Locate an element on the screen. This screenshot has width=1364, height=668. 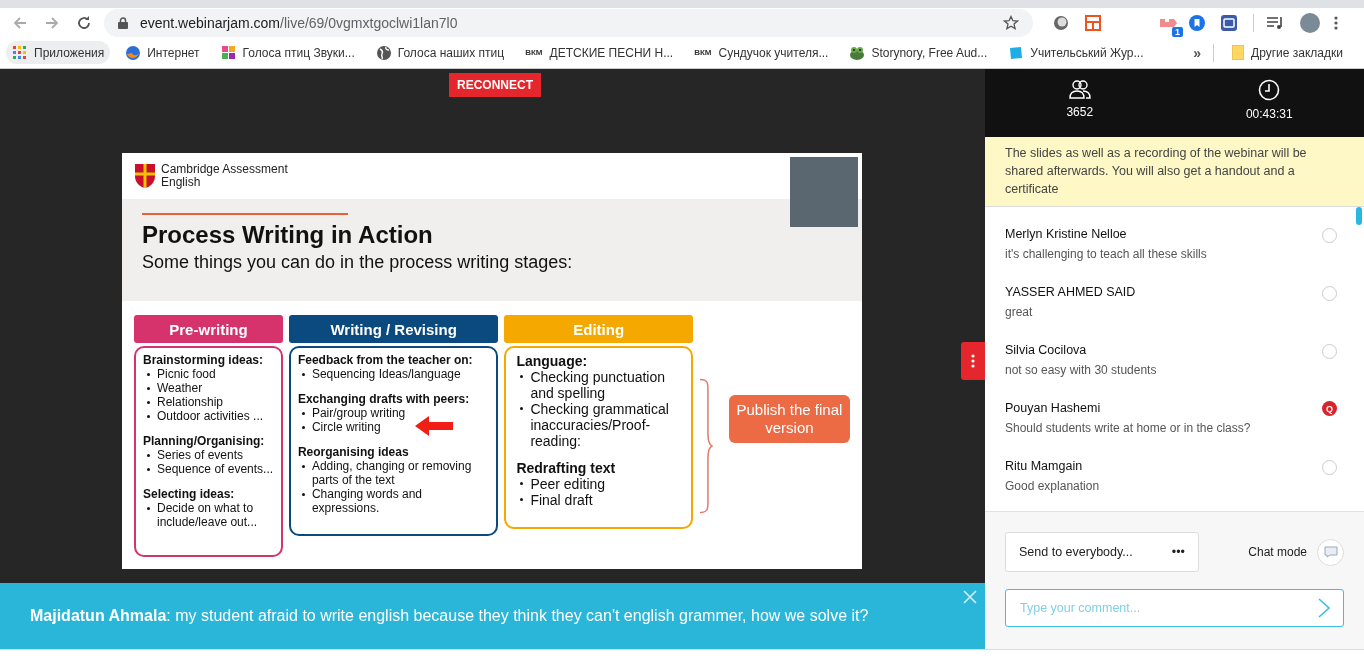
section-heading: Reorganising ideas is located at coordinates (353, 452).